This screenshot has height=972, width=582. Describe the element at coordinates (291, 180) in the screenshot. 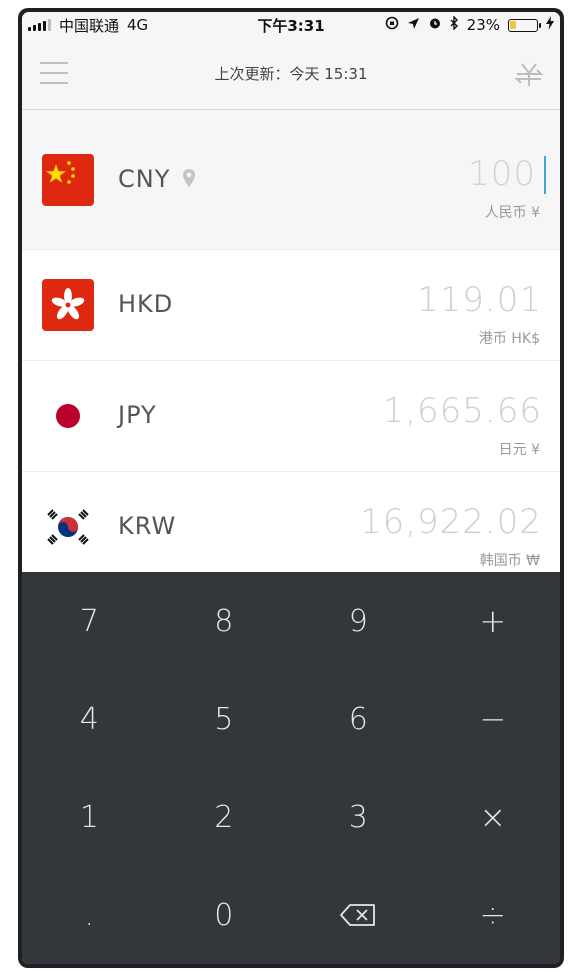

I see `currency-row-cny: CNY 100 人民币 ¥` at that location.